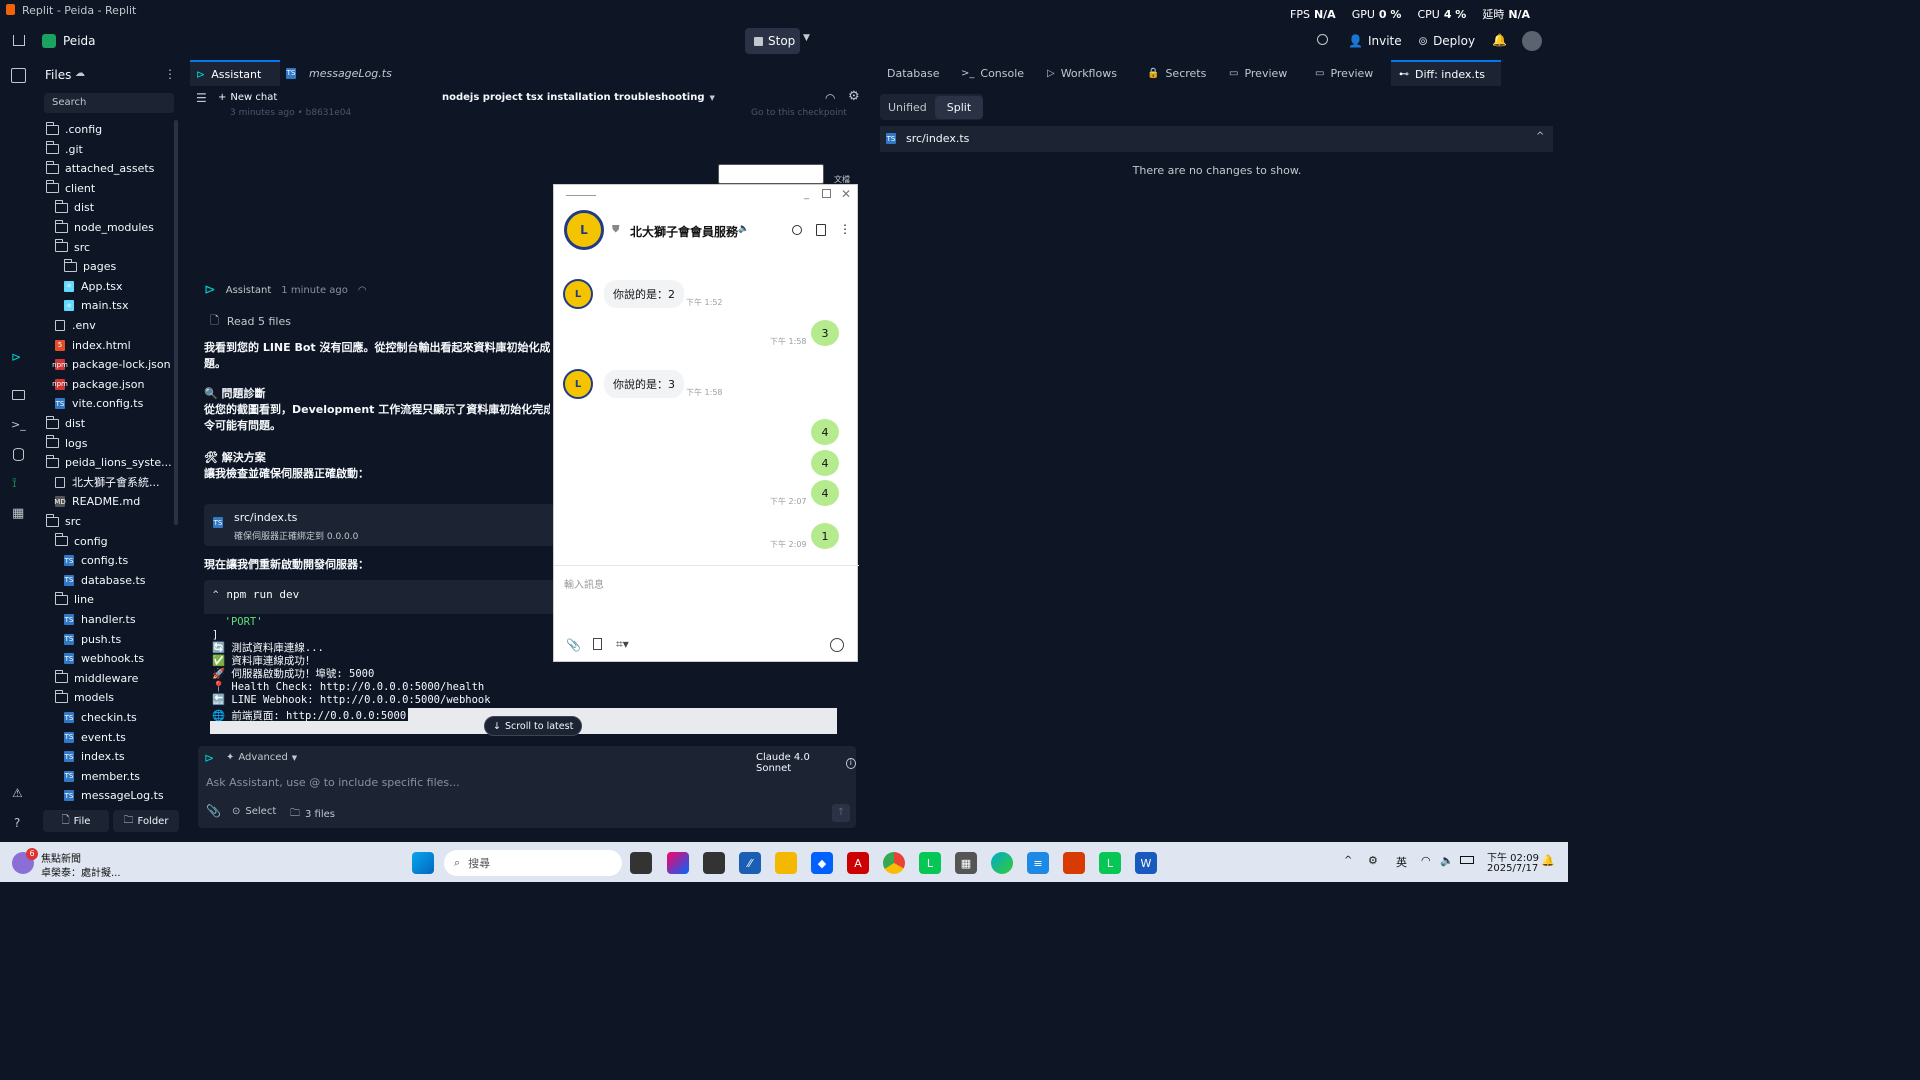 The width and height of the screenshot is (1920, 1080). I want to click on send-button: ↑, so click(841, 813).